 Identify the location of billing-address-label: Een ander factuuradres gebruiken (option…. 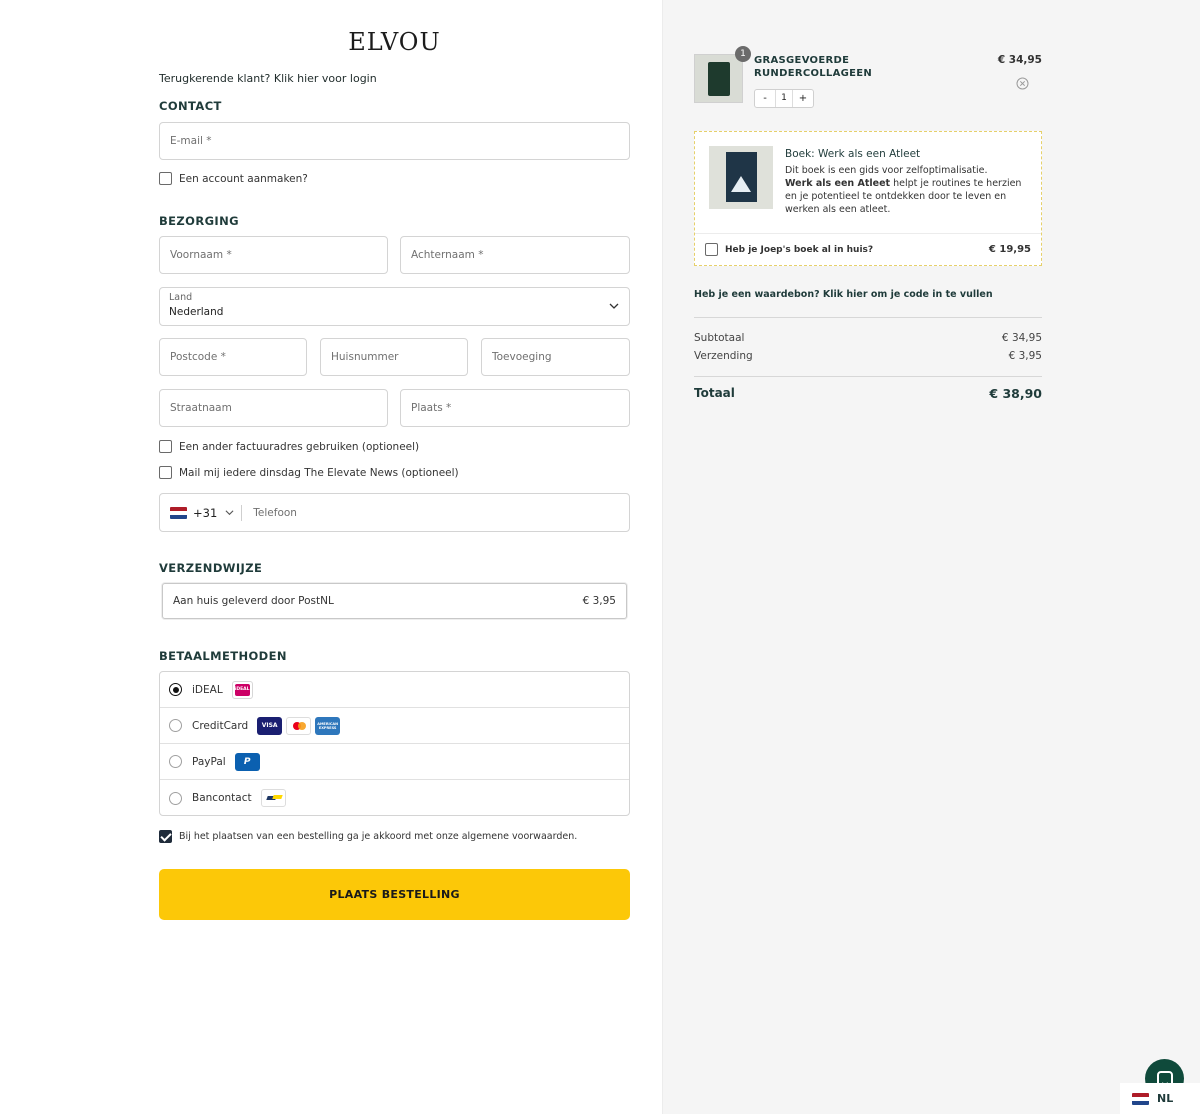
(299, 446).